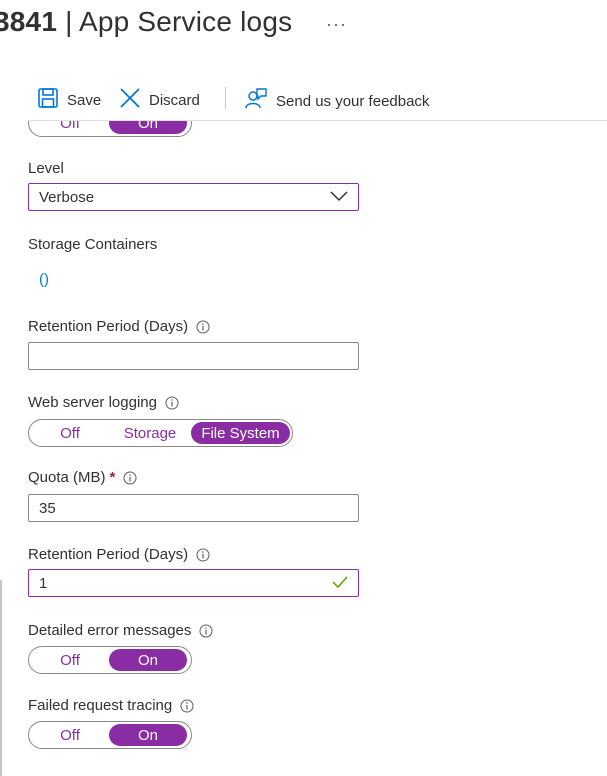 The image size is (607, 776). What do you see at coordinates (100, 705) in the screenshot?
I see `failed-request-label-text: Failed request tracing` at bounding box center [100, 705].